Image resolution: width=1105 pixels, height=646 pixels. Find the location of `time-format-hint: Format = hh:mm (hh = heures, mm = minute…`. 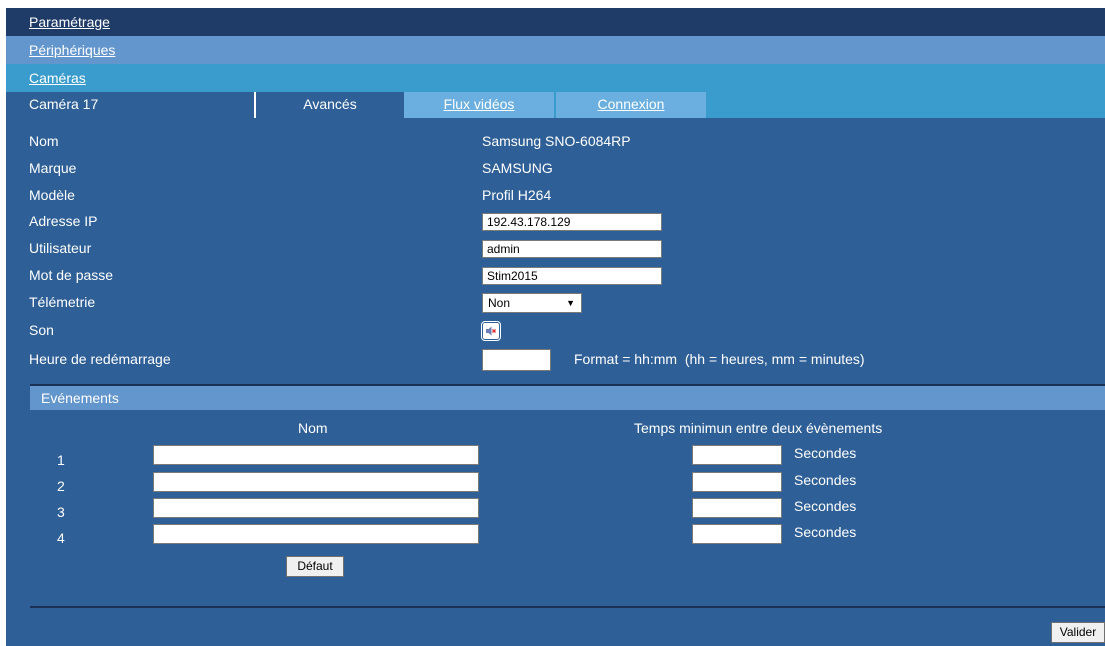

time-format-hint: Format = hh:mm (hh = heures, mm = minute… is located at coordinates (719, 359).